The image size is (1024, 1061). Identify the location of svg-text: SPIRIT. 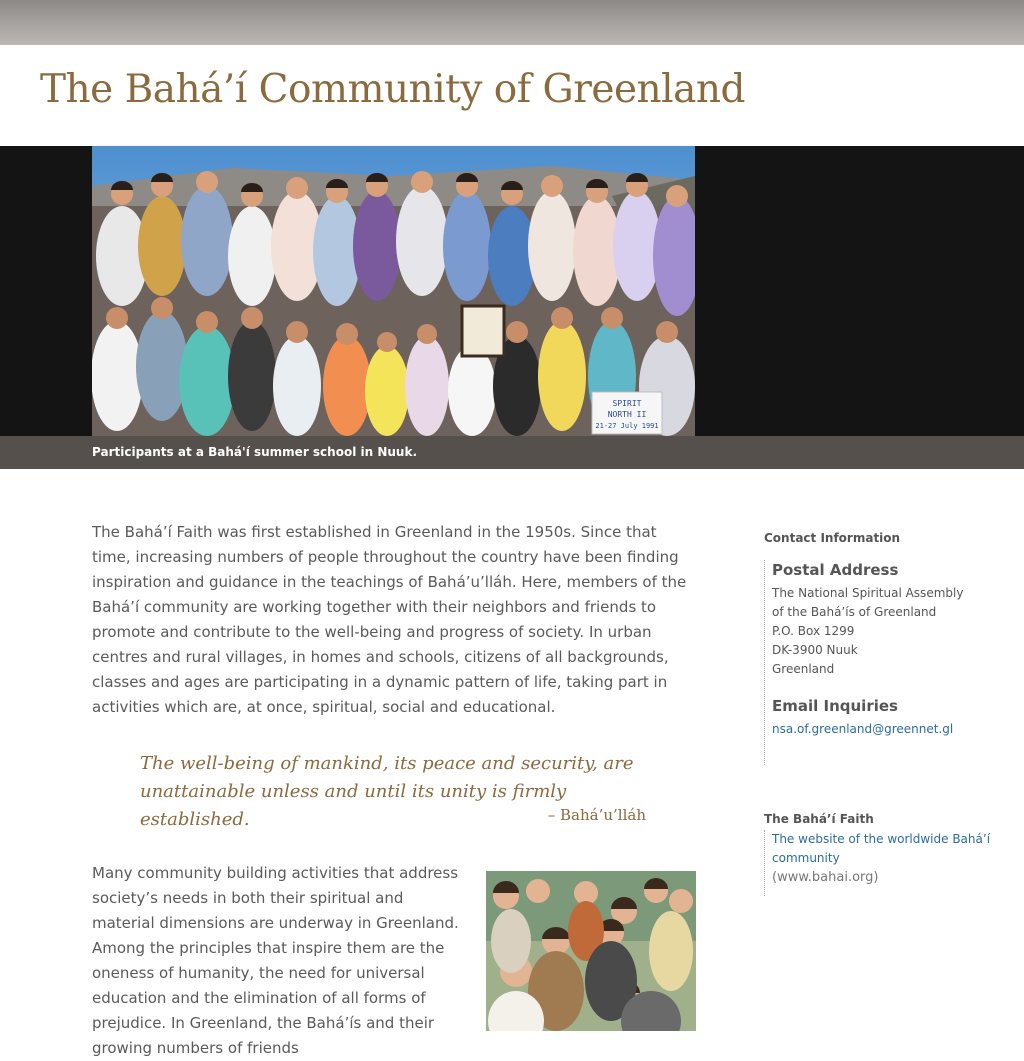
(627, 403).